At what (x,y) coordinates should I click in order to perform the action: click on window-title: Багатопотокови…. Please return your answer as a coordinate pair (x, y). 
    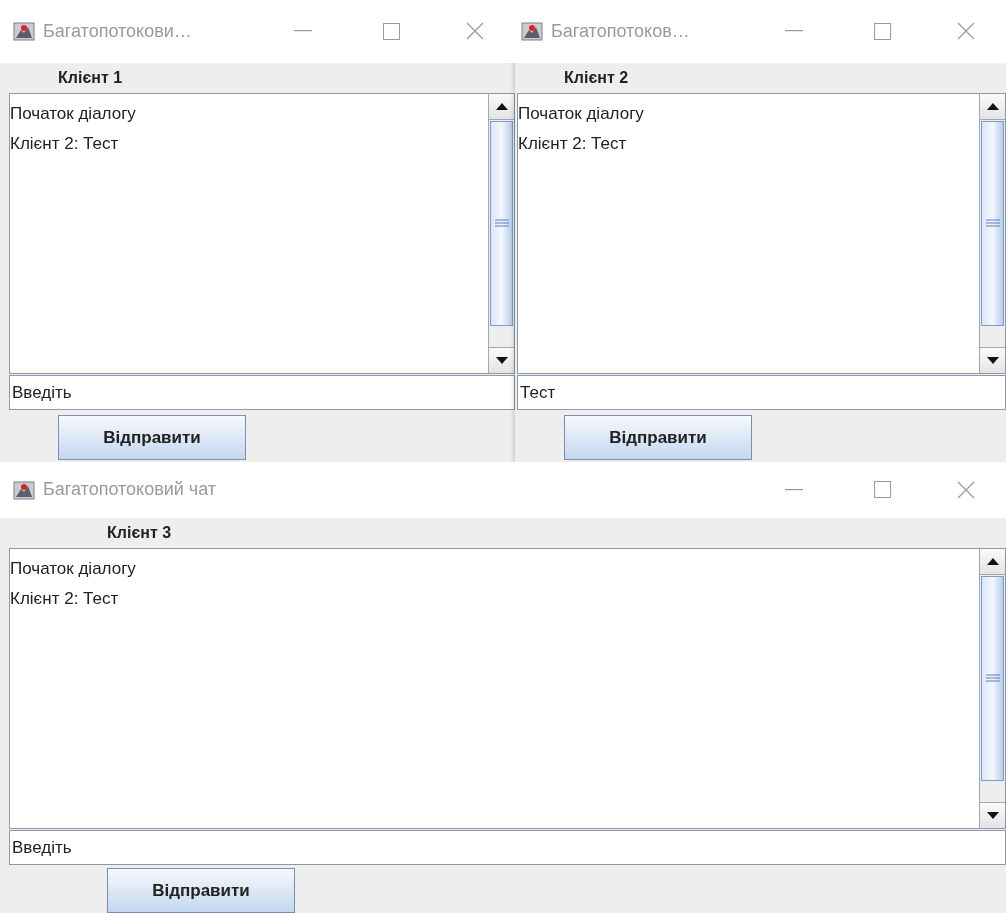
    Looking at the image, I should click on (117, 31).